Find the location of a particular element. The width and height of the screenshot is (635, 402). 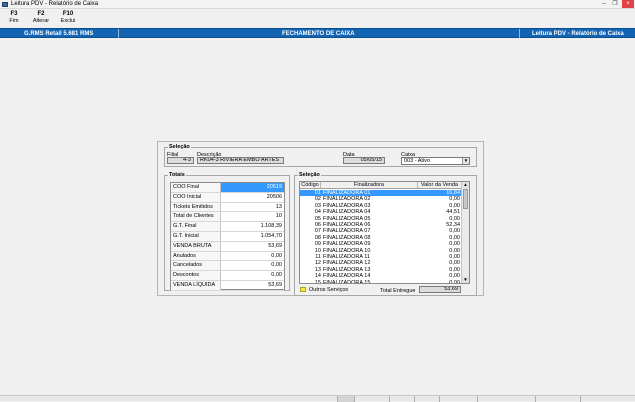

descricao-field: RK04-3 RIVIERA EMBO ARTES is located at coordinates (240, 160).